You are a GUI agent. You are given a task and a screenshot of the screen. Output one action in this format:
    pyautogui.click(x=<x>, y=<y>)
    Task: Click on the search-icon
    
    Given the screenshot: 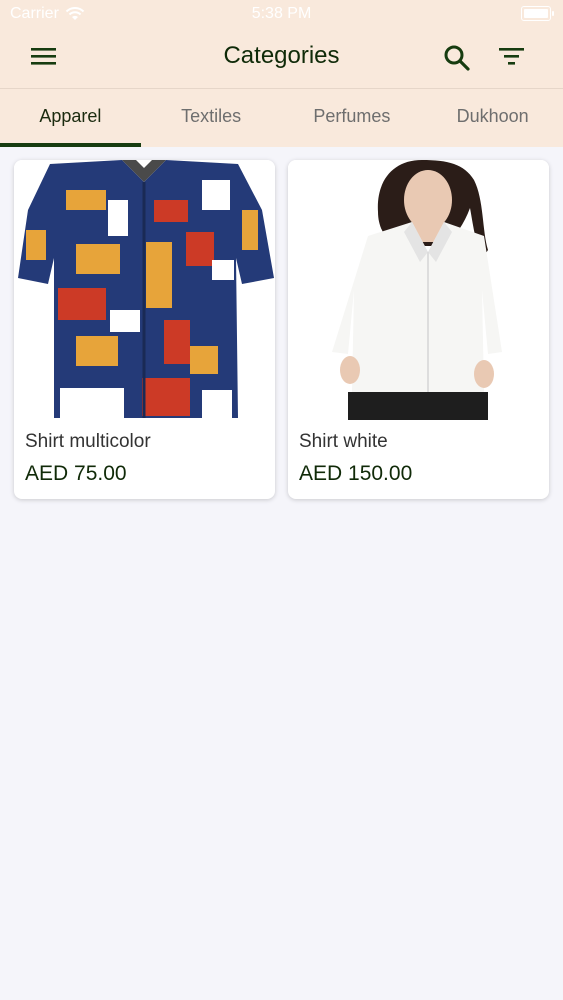 What is the action you would take?
    pyautogui.click(x=457, y=58)
    